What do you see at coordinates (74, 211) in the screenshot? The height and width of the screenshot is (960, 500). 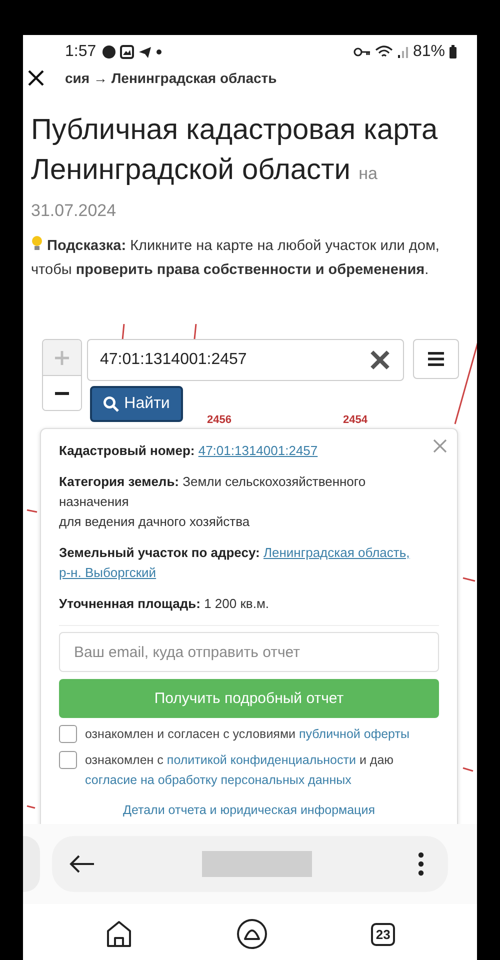 I see `date-text: 31.07.2024` at bounding box center [74, 211].